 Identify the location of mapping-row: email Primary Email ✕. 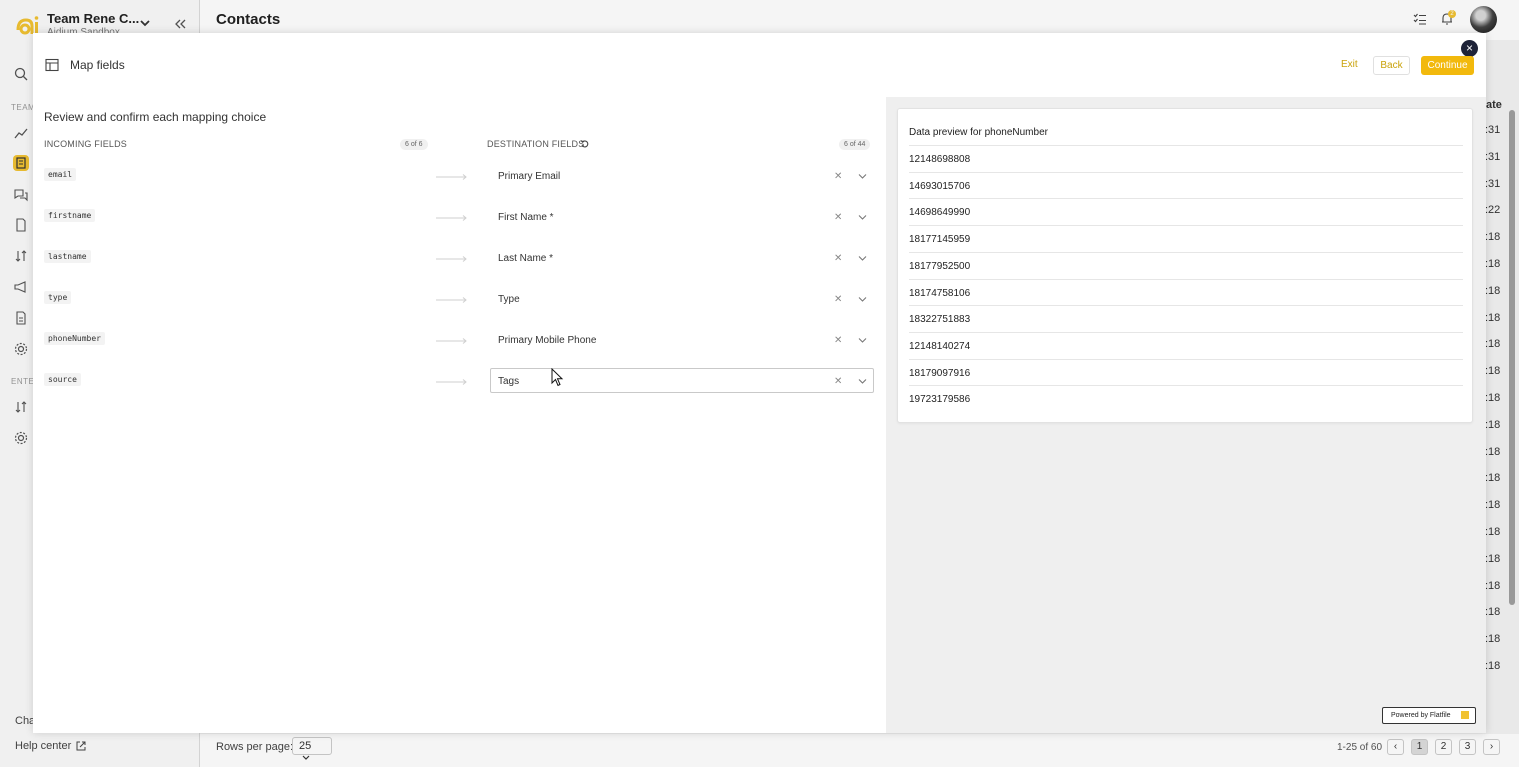
(459, 175).